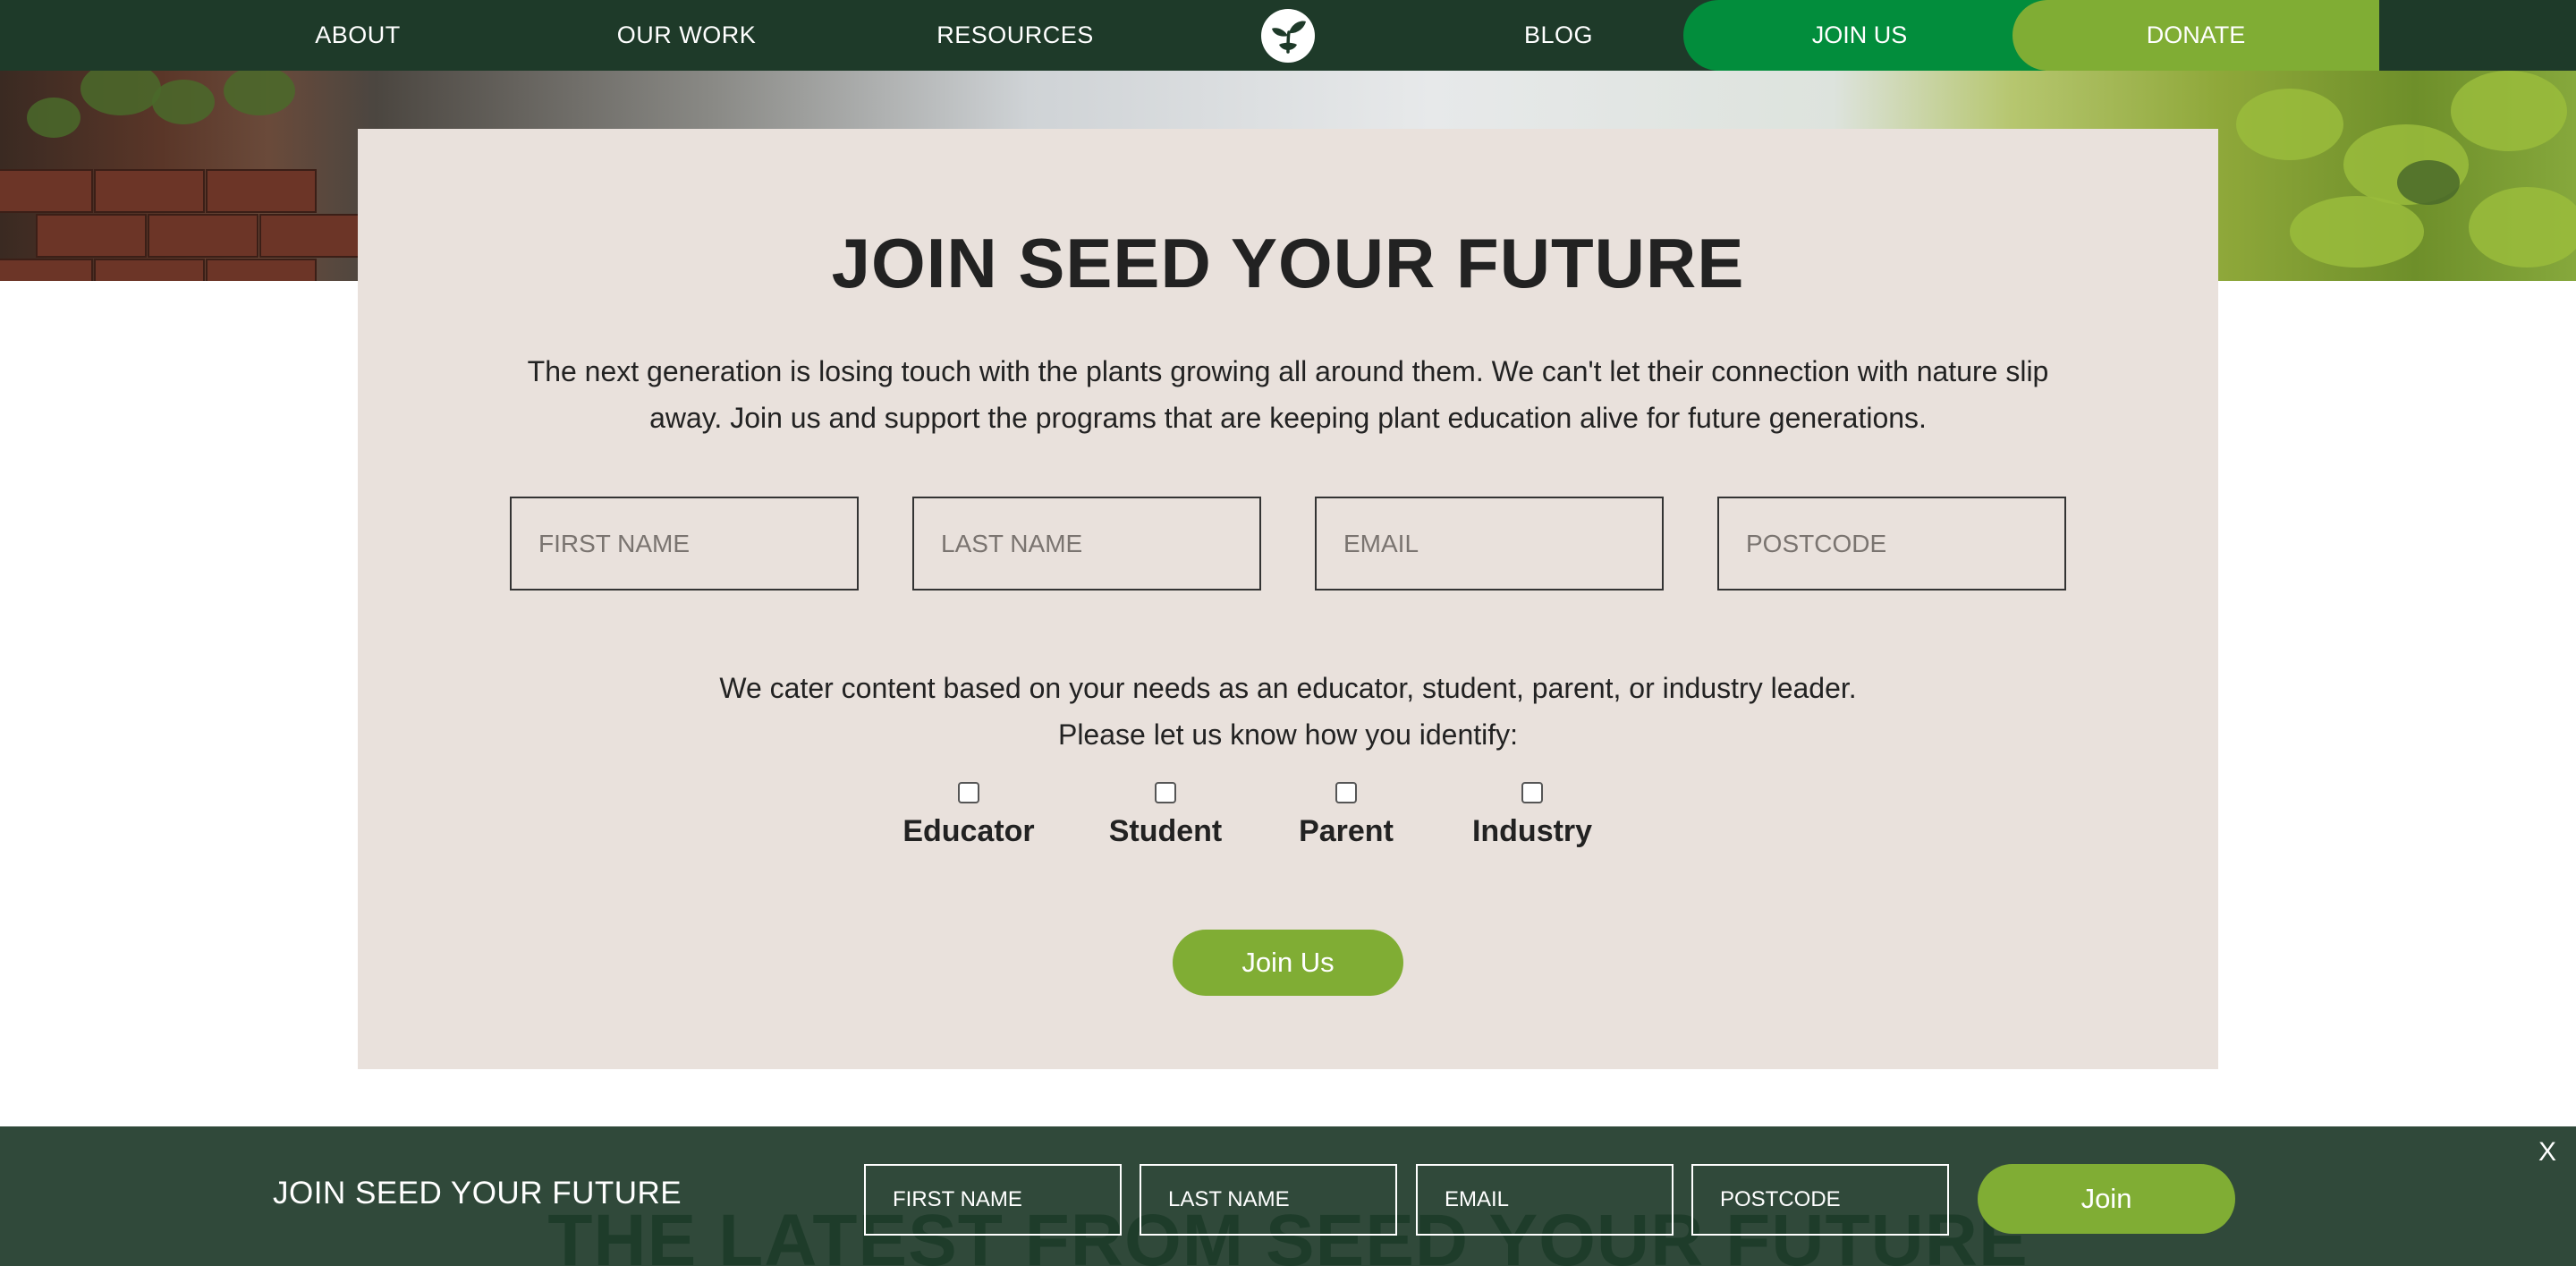 The width and height of the screenshot is (2576, 1283). I want to click on identify-option-student: Student, so click(1165, 815).